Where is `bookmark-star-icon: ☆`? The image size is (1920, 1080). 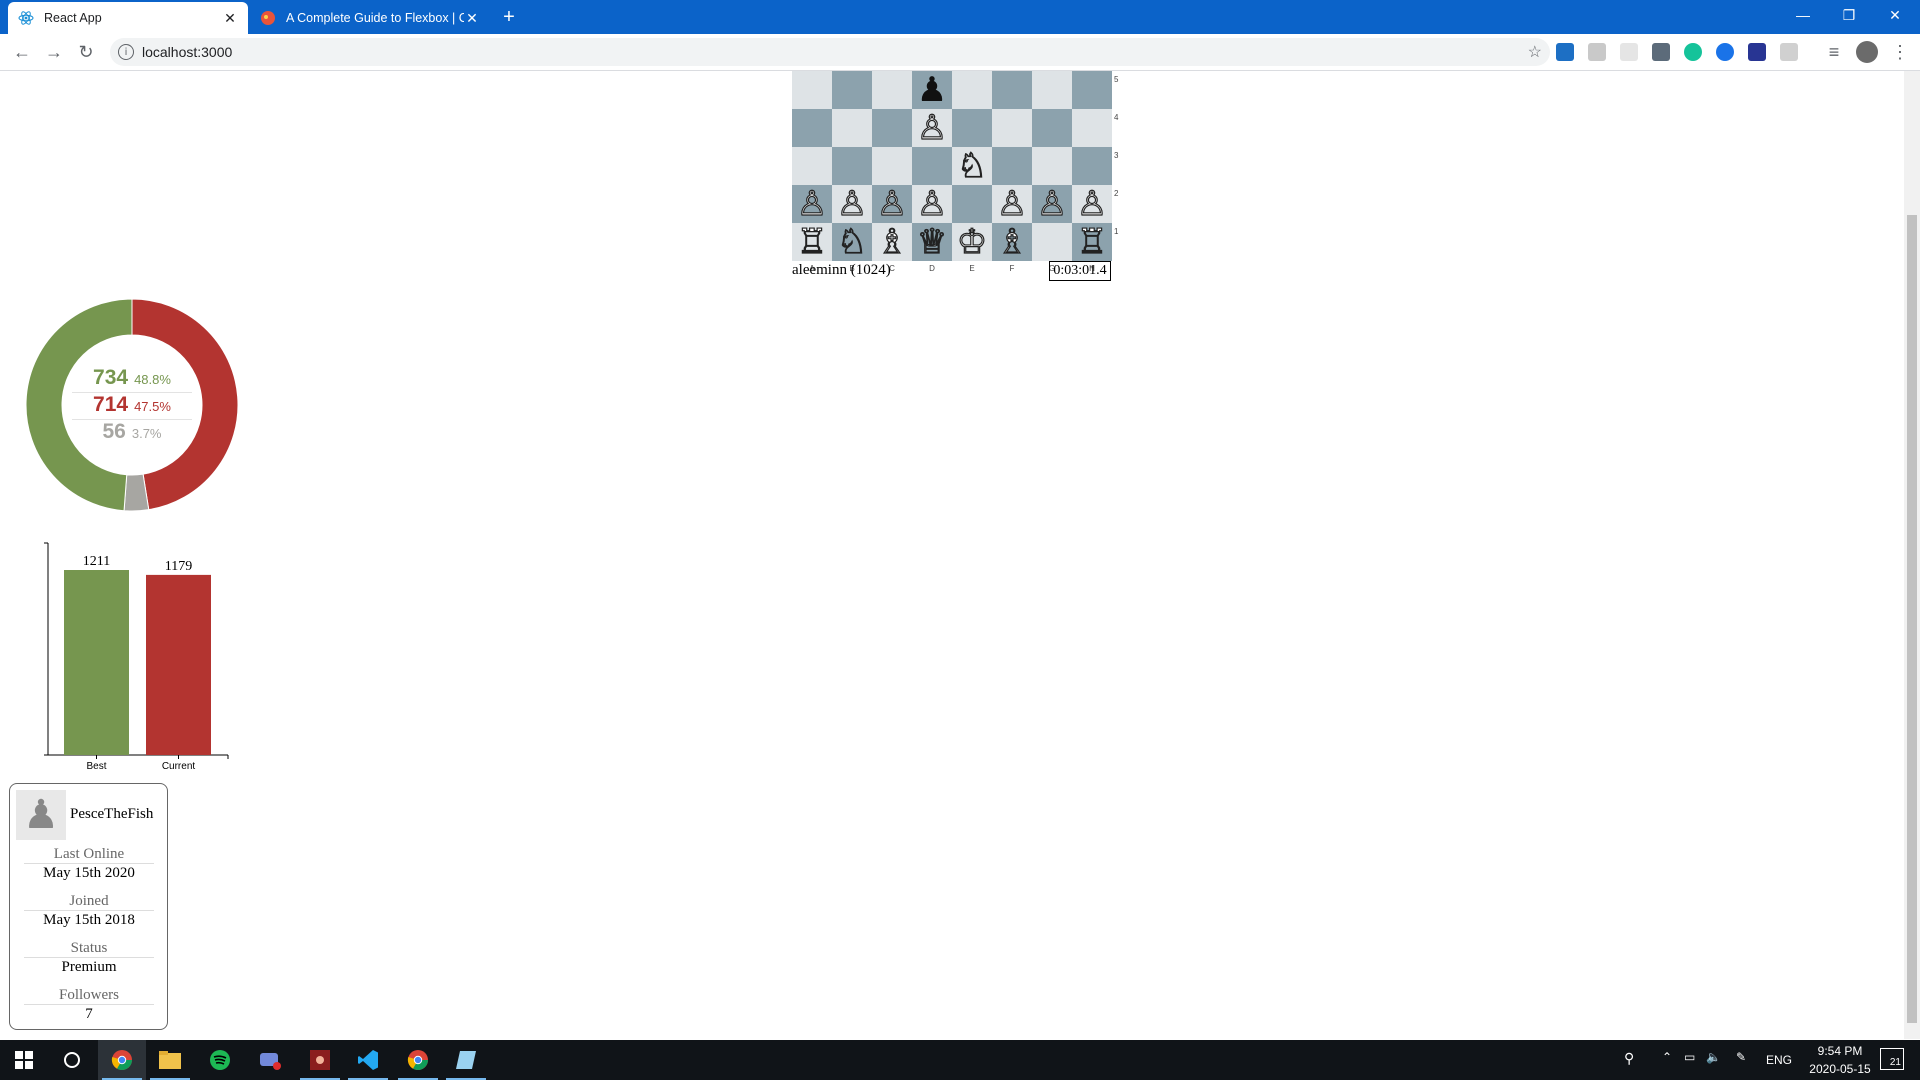 bookmark-star-icon: ☆ is located at coordinates (1535, 52).